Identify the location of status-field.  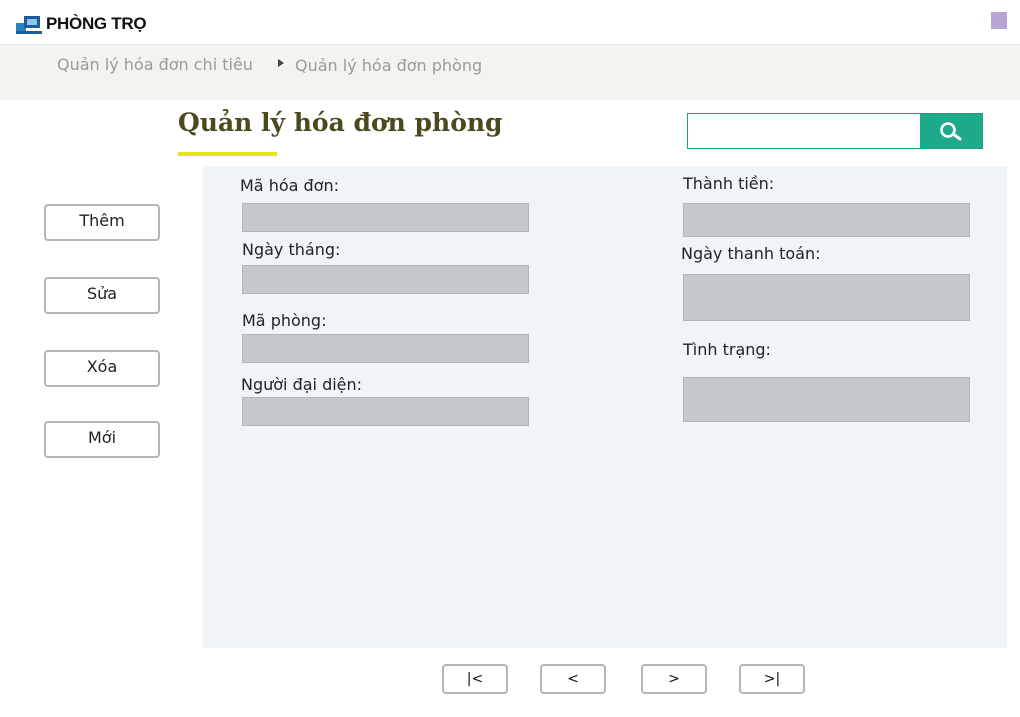
(826, 399).